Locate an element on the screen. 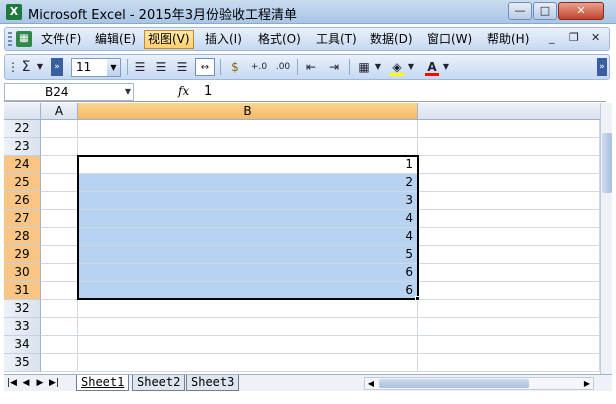 Image resolution: width=616 pixels, height=404 pixels. increase-decimal-icon: +.0 is located at coordinates (259, 67).